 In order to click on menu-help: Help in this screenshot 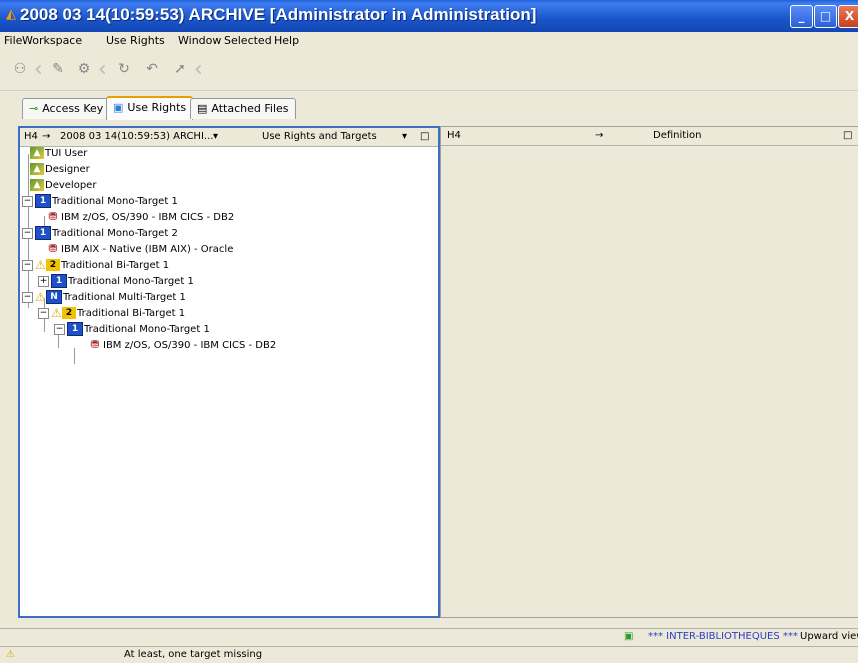, I will do `click(286, 40)`.